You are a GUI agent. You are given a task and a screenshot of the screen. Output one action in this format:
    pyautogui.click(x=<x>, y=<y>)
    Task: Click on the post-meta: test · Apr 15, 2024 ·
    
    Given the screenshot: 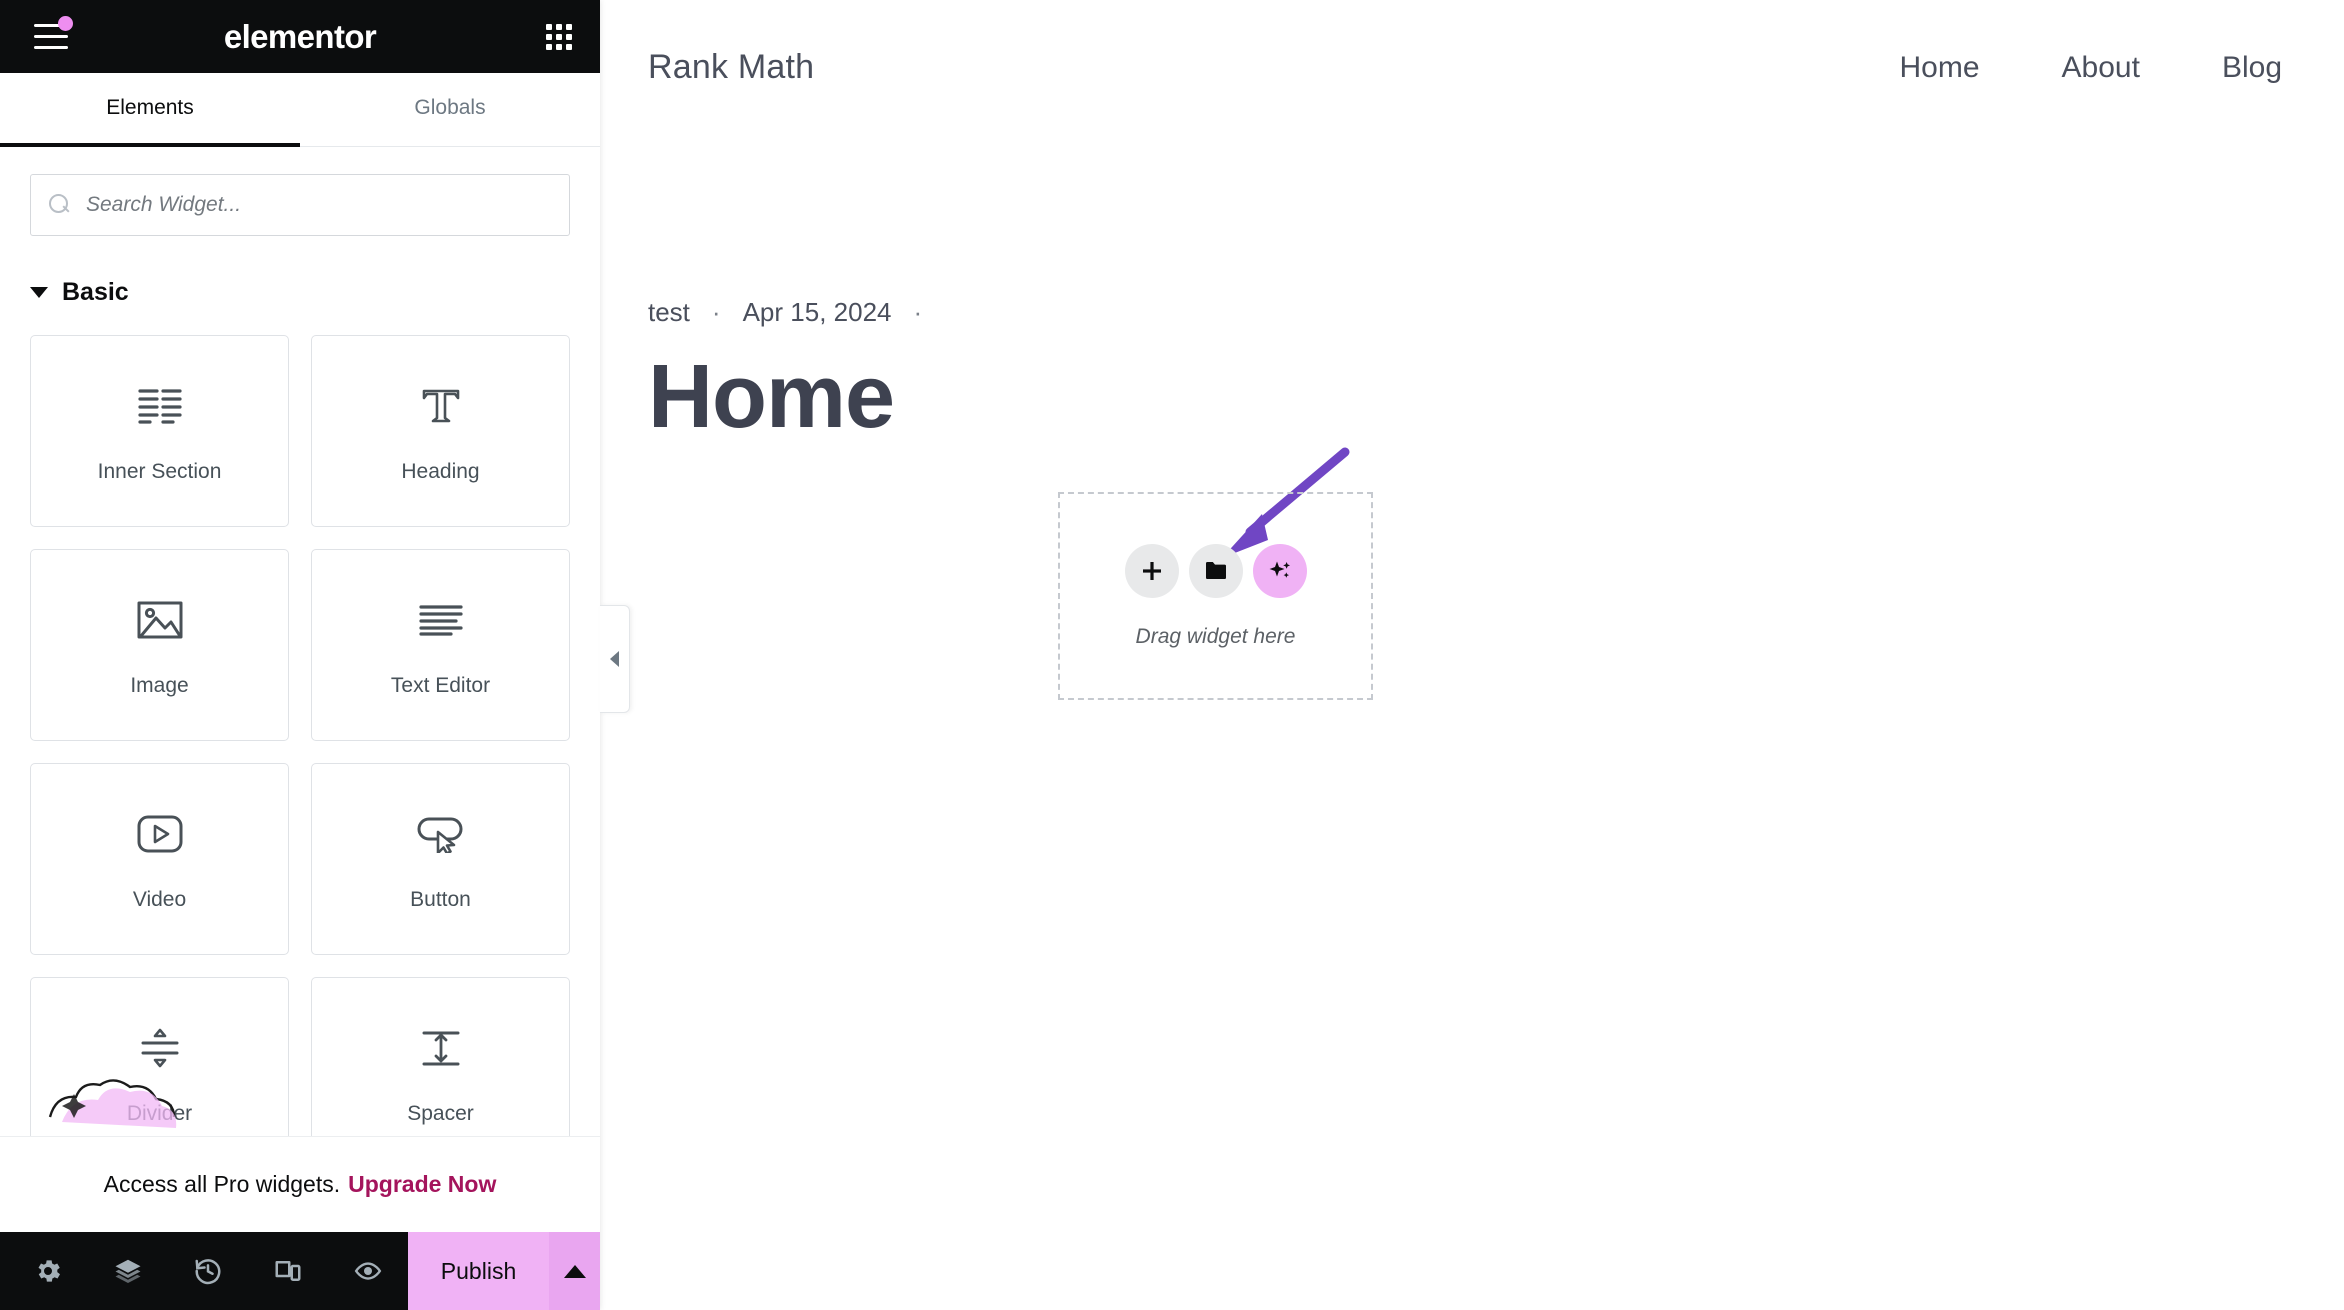 What is the action you would take?
    pyautogui.click(x=1472, y=312)
    